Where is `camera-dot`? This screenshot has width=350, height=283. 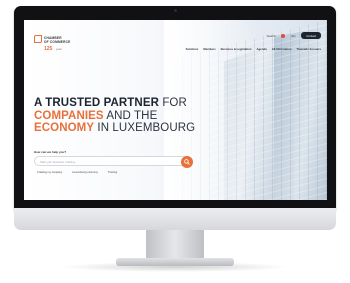
camera-dot is located at coordinates (175, 10).